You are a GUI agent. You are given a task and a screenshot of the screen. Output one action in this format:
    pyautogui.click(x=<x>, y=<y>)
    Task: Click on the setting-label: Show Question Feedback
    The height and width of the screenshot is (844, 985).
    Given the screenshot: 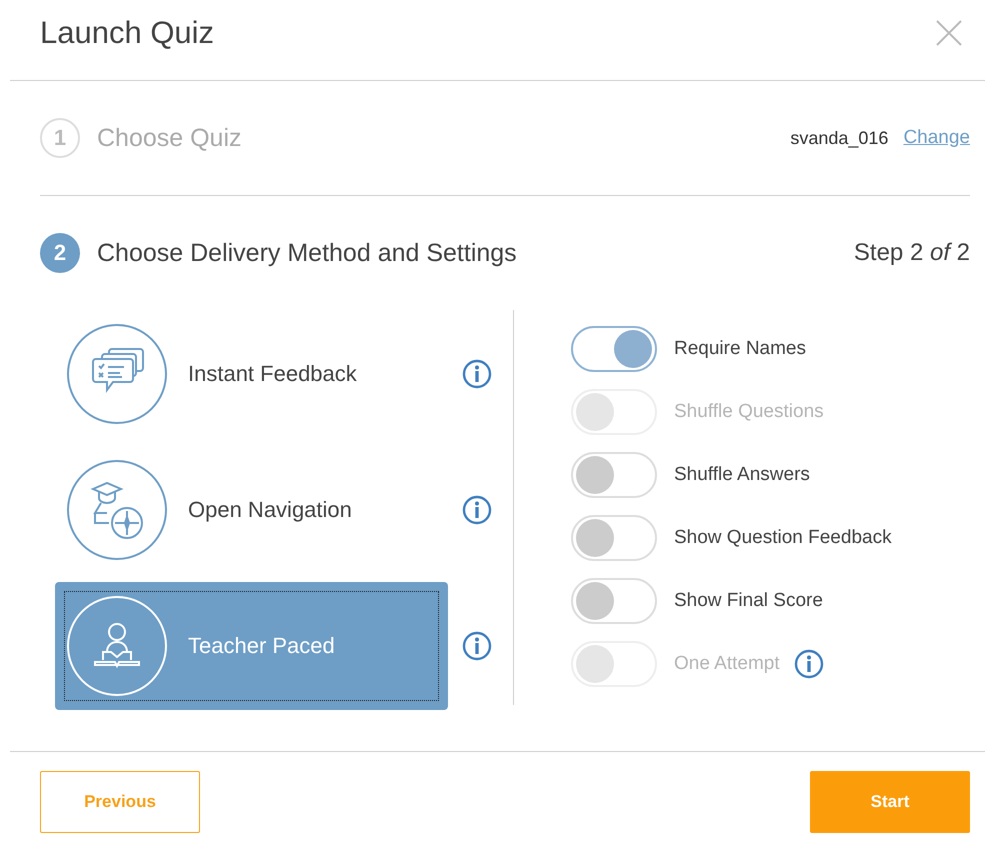 What is the action you would take?
    pyautogui.click(x=783, y=538)
    